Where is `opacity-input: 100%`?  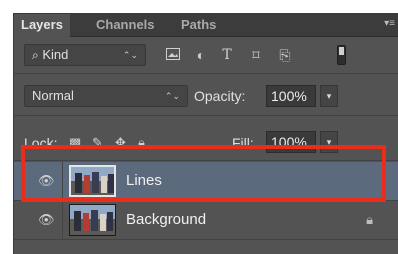 opacity-input: 100% is located at coordinates (291, 96).